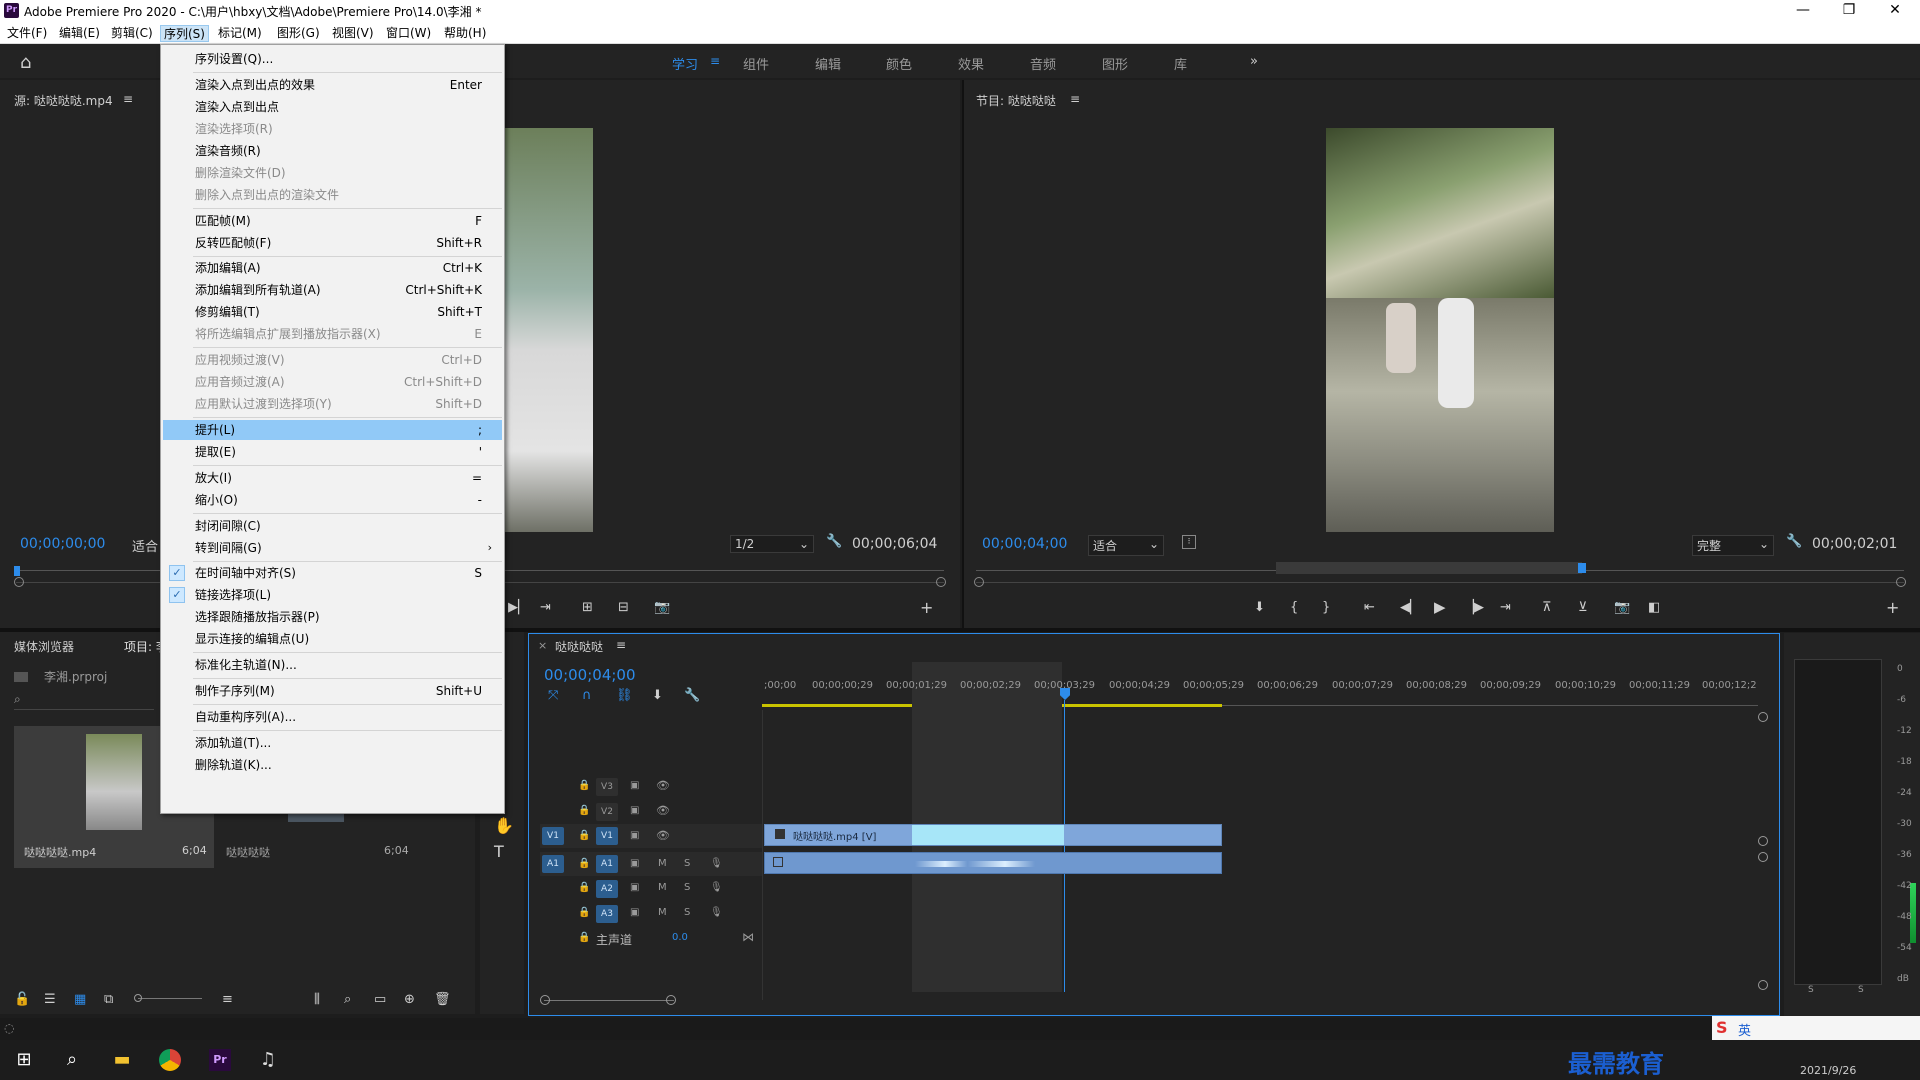 The image size is (1920, 1080). Describe the element at coordinates (545, 607) in the screenshot. I see `go-to-out-icon: ⇥` at that location.